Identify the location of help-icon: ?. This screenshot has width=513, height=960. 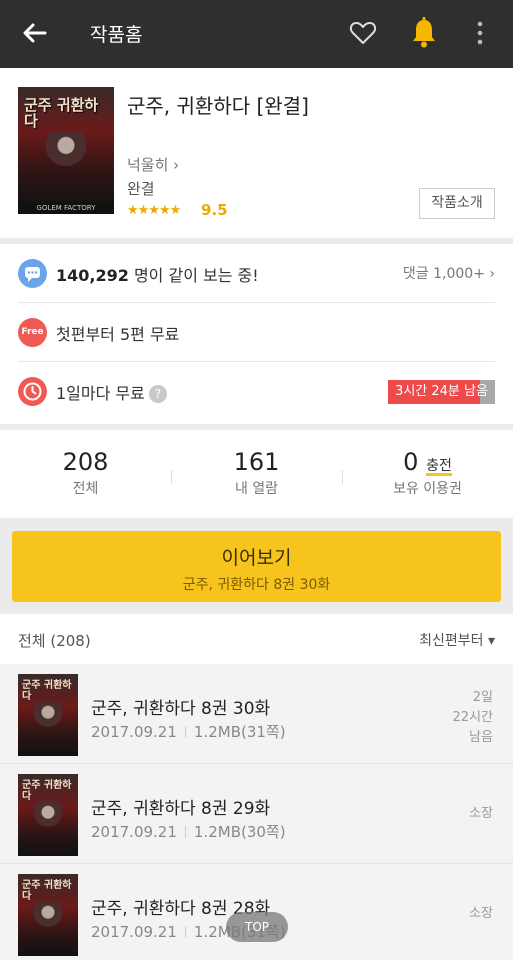
(157, 394).